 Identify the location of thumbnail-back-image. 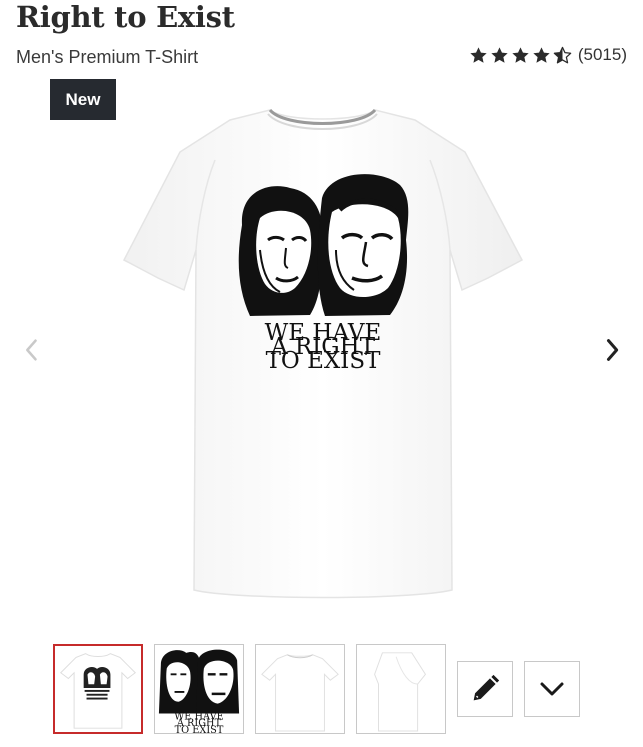
(300, 693).